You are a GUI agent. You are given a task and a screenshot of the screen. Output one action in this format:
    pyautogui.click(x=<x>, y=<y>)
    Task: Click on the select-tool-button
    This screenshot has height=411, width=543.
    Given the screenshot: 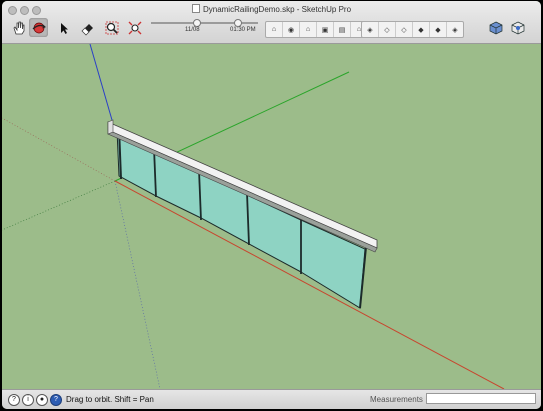 What is the action you would take?
    pyautogui.click(x=63, y=27)
    